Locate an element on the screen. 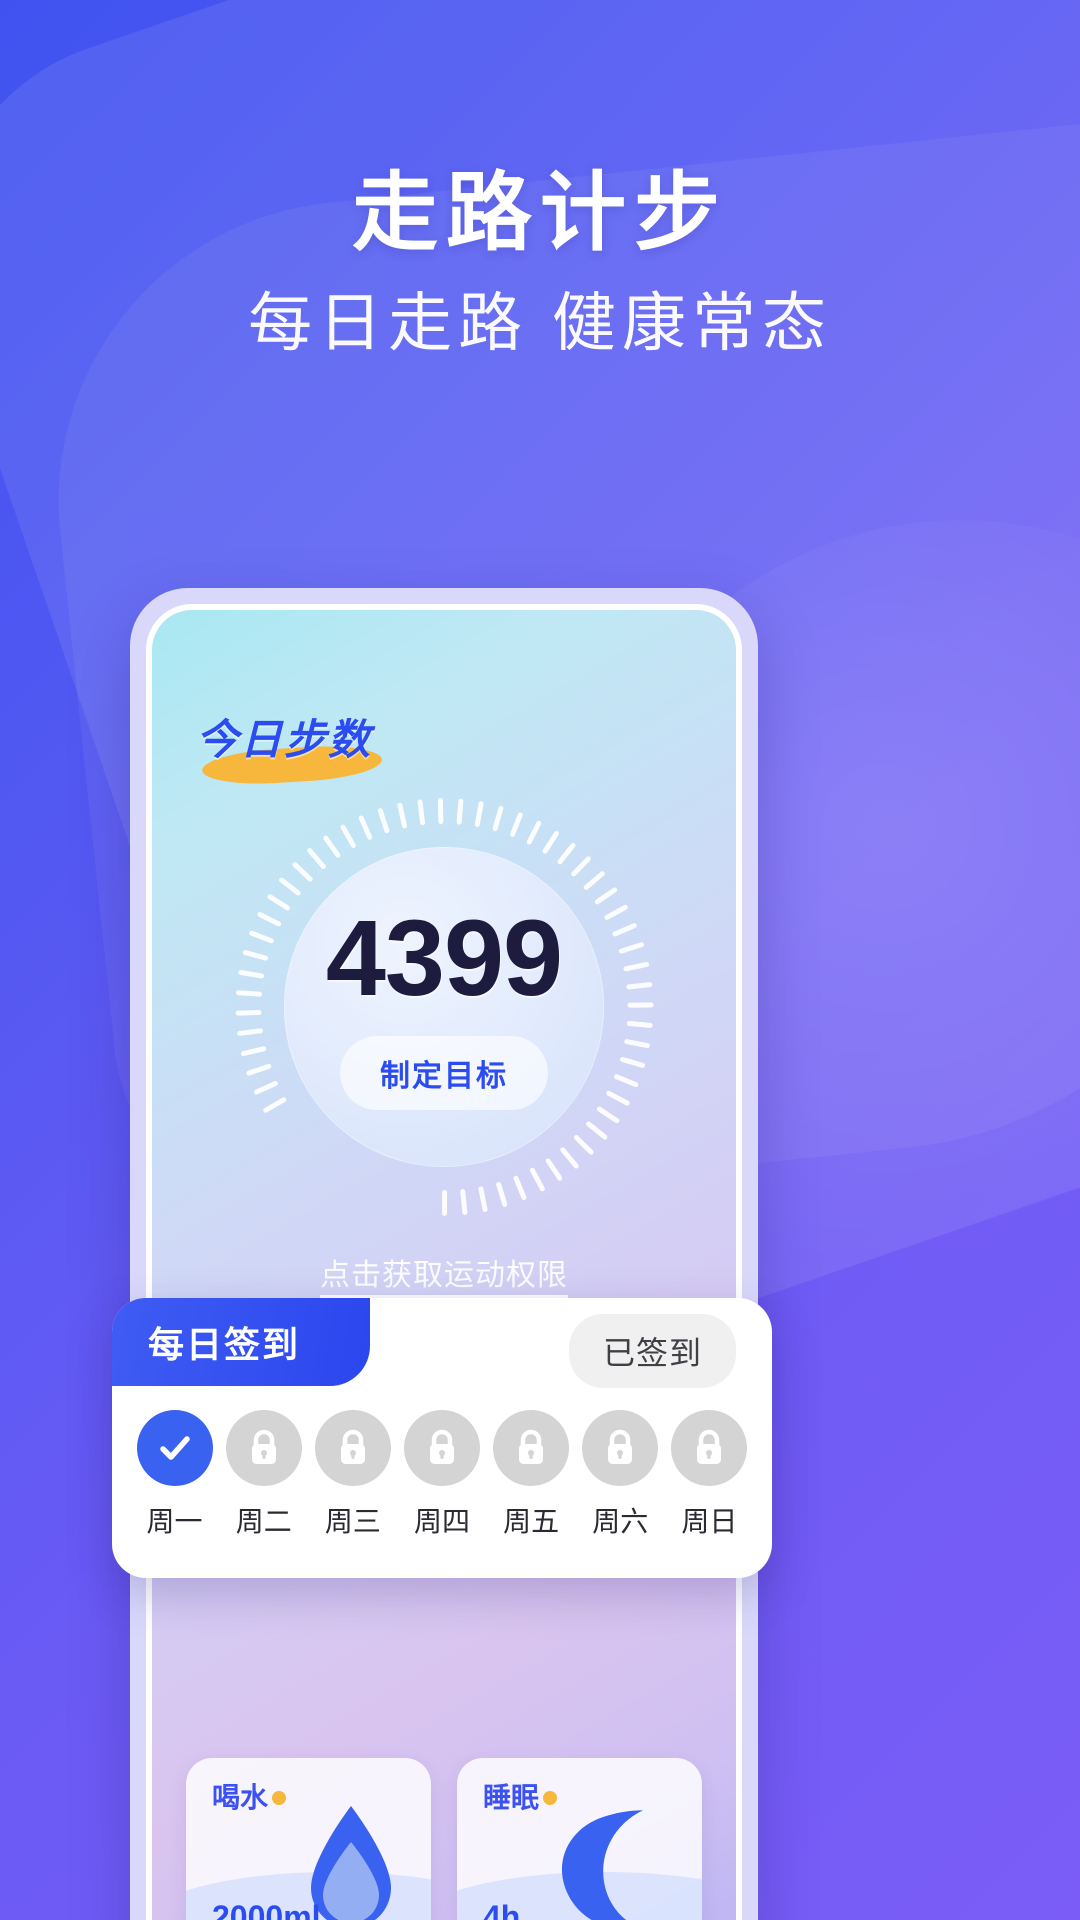 The width and height of the screenshot is (1080, 1920). page-title: 走路计步 is located at coordinates (540, 213).